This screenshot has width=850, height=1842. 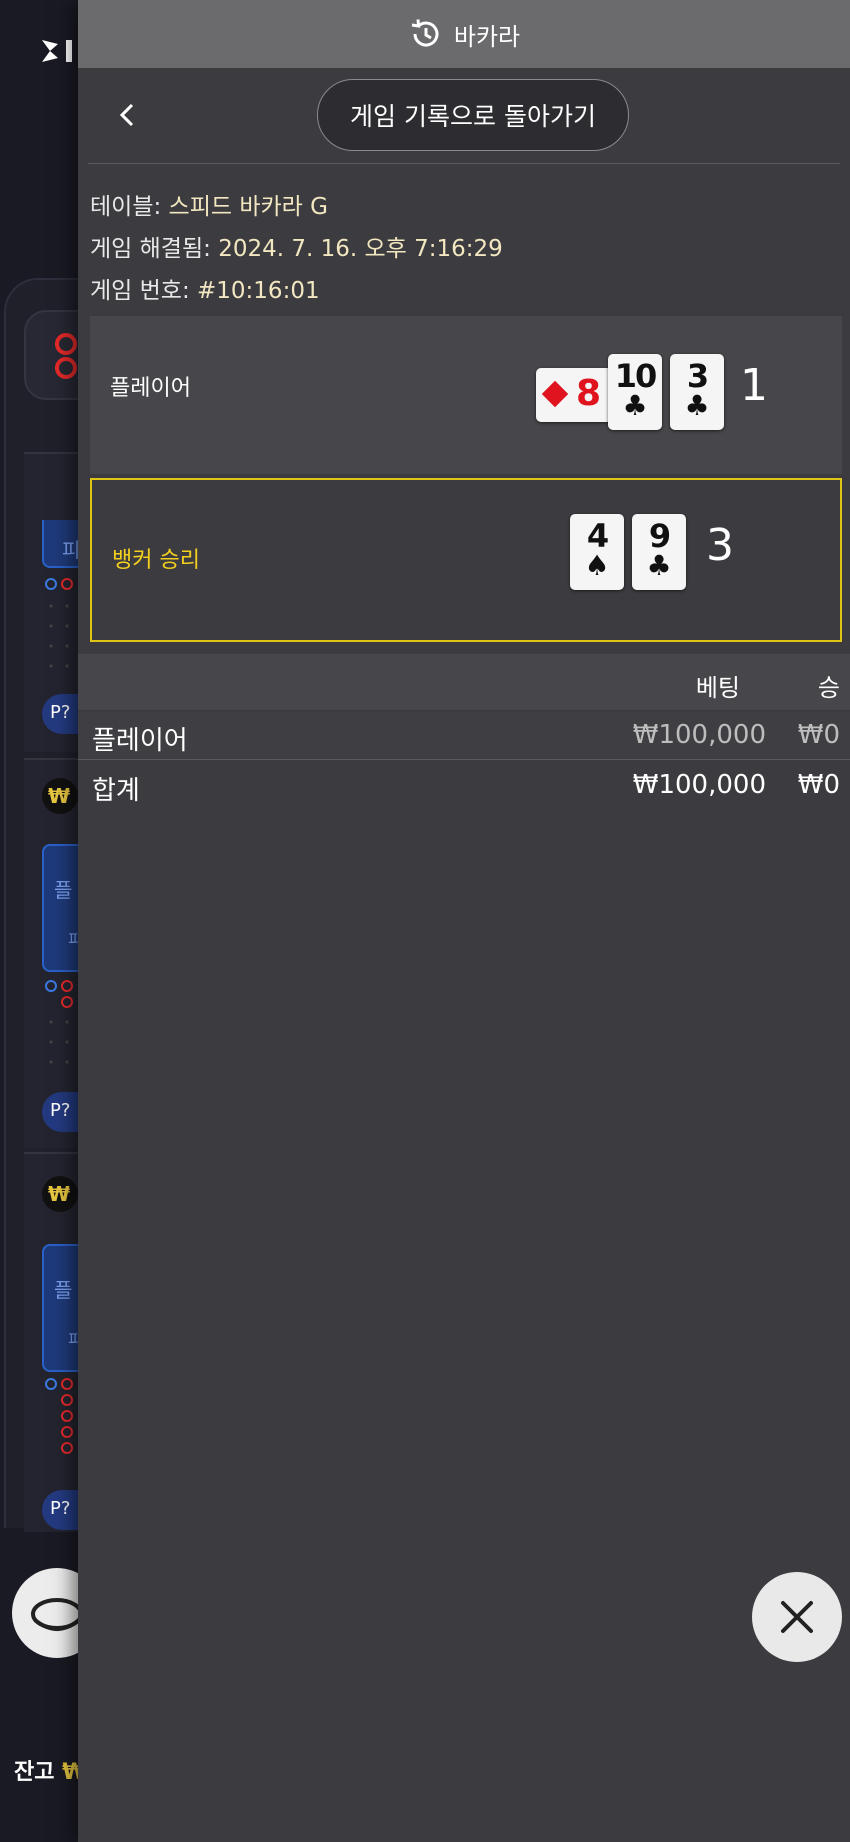 What do you see at coordinates (487, 36) in the screenshot?
I see `page-title: 바카라` at bounding box center [487, 36].